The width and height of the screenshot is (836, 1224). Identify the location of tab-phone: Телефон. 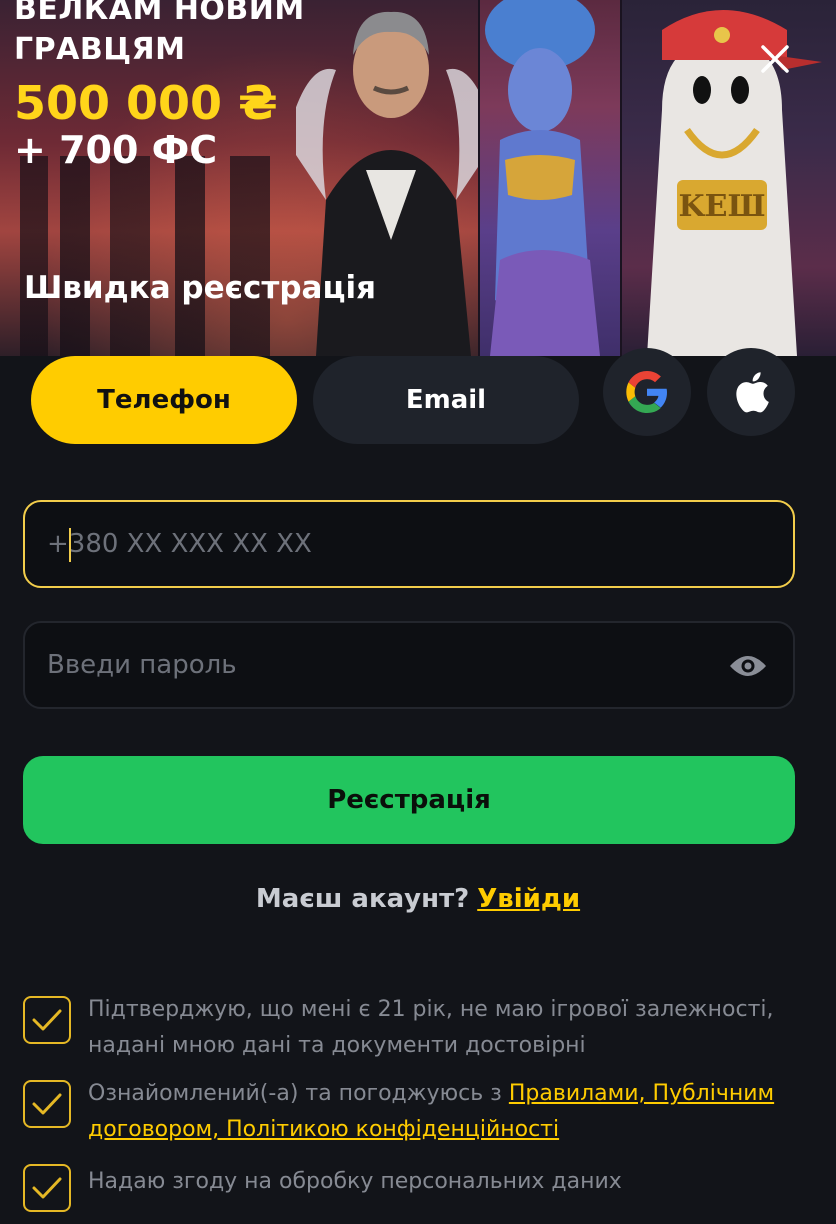
(164, 400).